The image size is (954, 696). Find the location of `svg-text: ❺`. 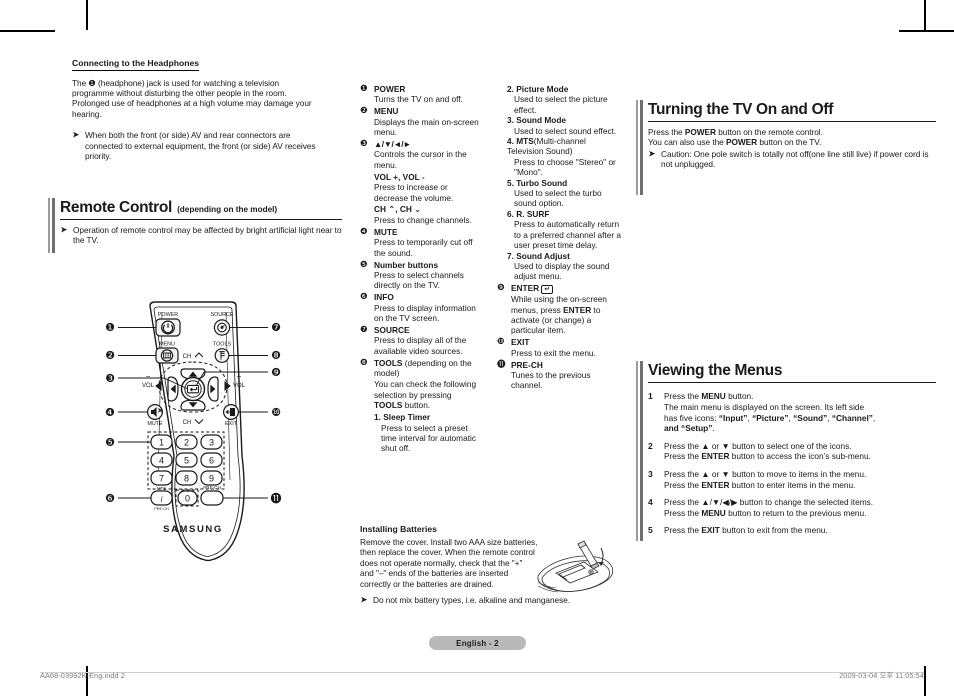

svg-text: ❺ is located at coordinates (110, 442).